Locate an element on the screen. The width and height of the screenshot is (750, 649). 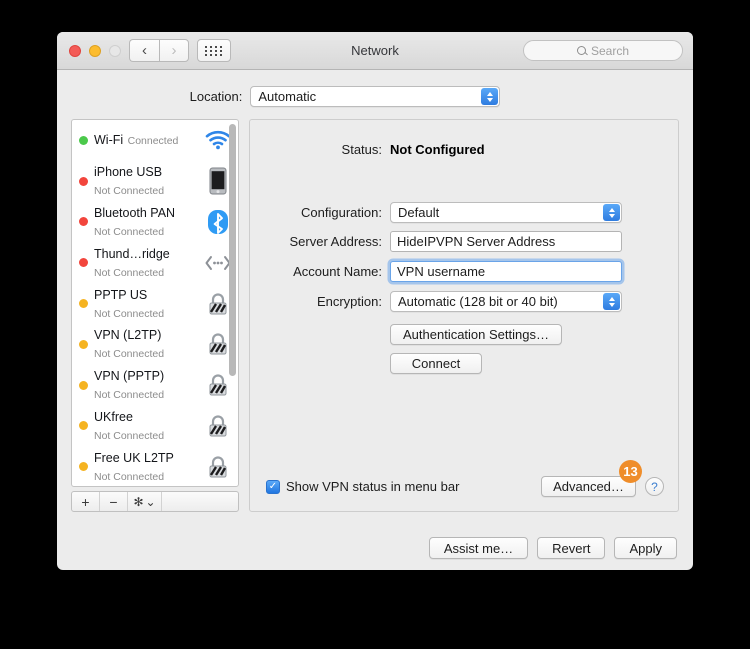
list-item: VPN (PPTP) Not Connected is located at coordinates (155, 385).